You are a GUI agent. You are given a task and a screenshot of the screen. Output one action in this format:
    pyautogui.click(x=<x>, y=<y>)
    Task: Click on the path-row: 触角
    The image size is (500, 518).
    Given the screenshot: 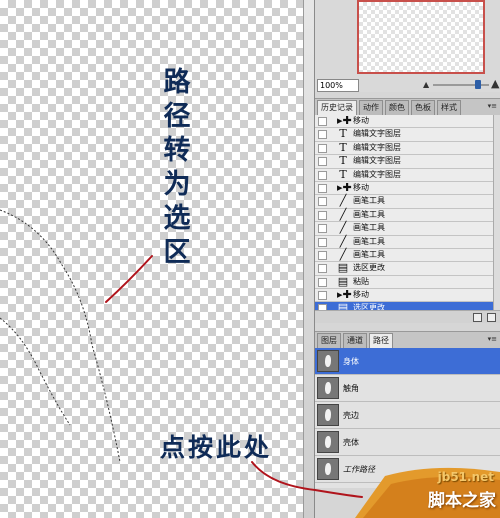 What is the action you would take?
    pyautogui.click(x=407, y=388)
    